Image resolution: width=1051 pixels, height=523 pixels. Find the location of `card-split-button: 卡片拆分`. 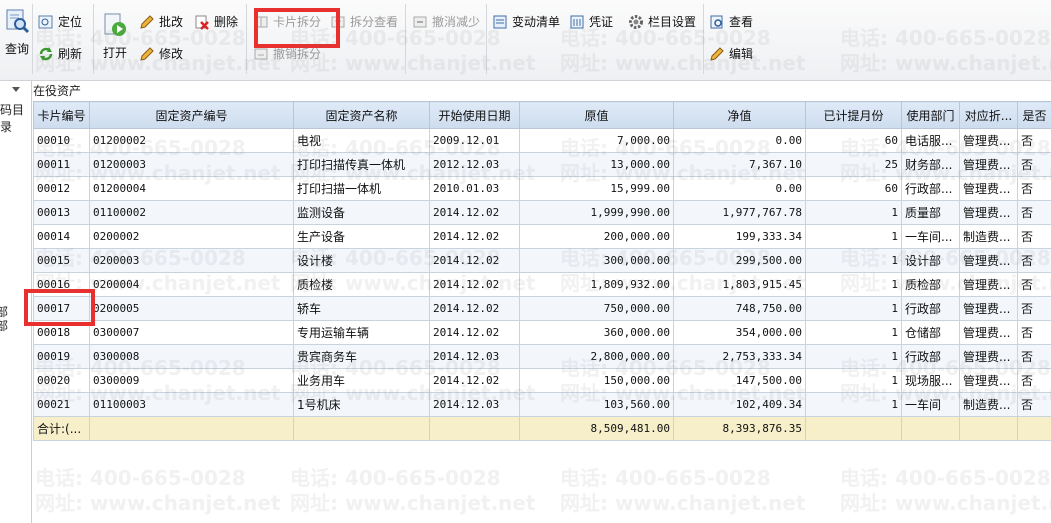

card-split-button: 卡片拆分 is located at coordinates (287, 21).